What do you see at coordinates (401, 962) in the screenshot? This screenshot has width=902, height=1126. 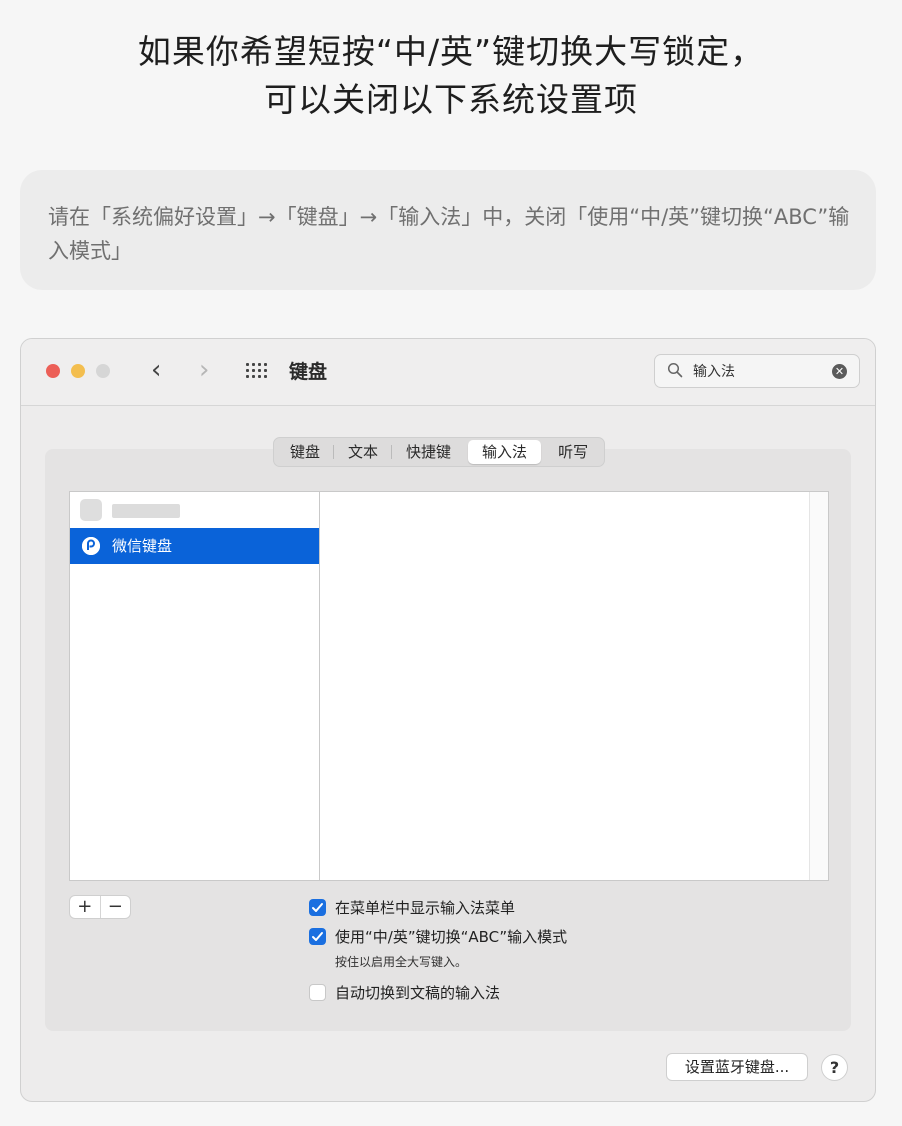 I see `caps-hint-text: 按住以启用全大写键入。` at bounding box center [401, 962].